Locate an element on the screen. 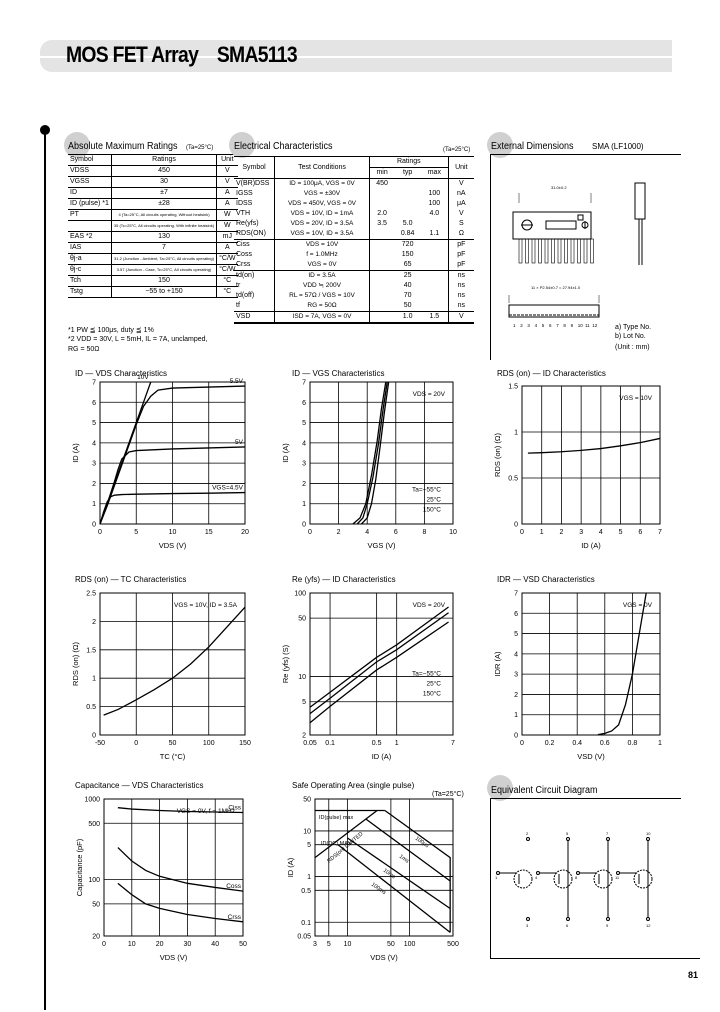 The image size is (720, 1012). series-label: Crss is located at coordinates (235, 917).